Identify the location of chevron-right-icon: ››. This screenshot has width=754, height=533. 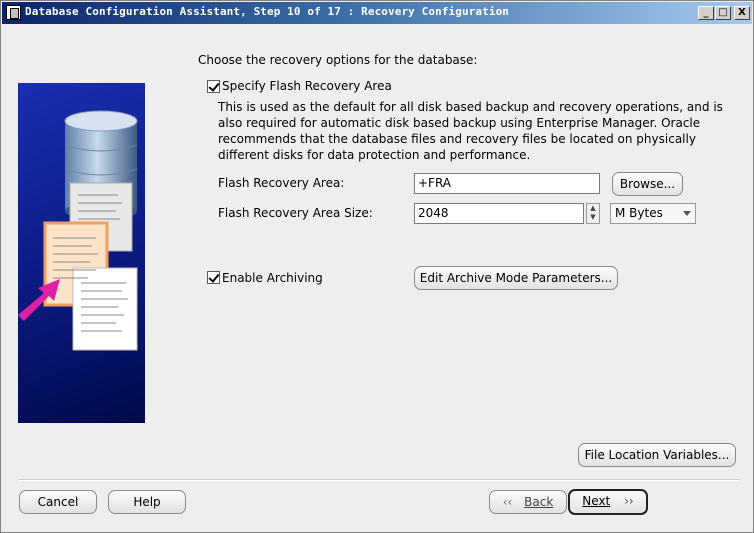
(629, 501).